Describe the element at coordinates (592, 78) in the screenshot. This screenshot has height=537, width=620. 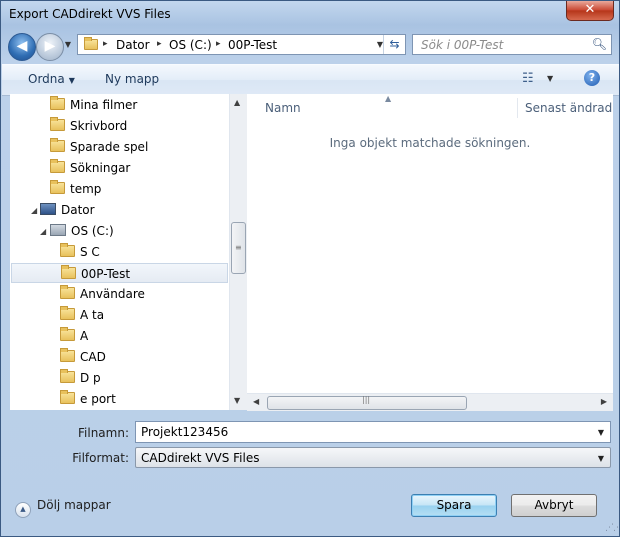
I see `help-button: ?` at that location.